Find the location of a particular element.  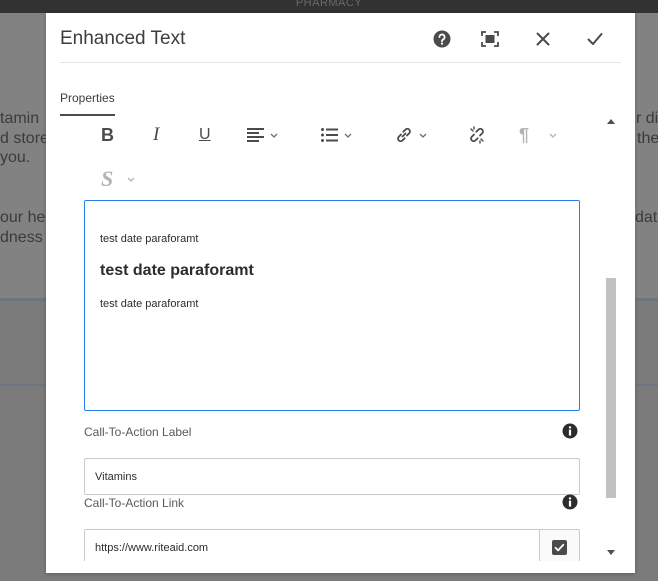

background-text: tamin is located at coordinates (20, 118).